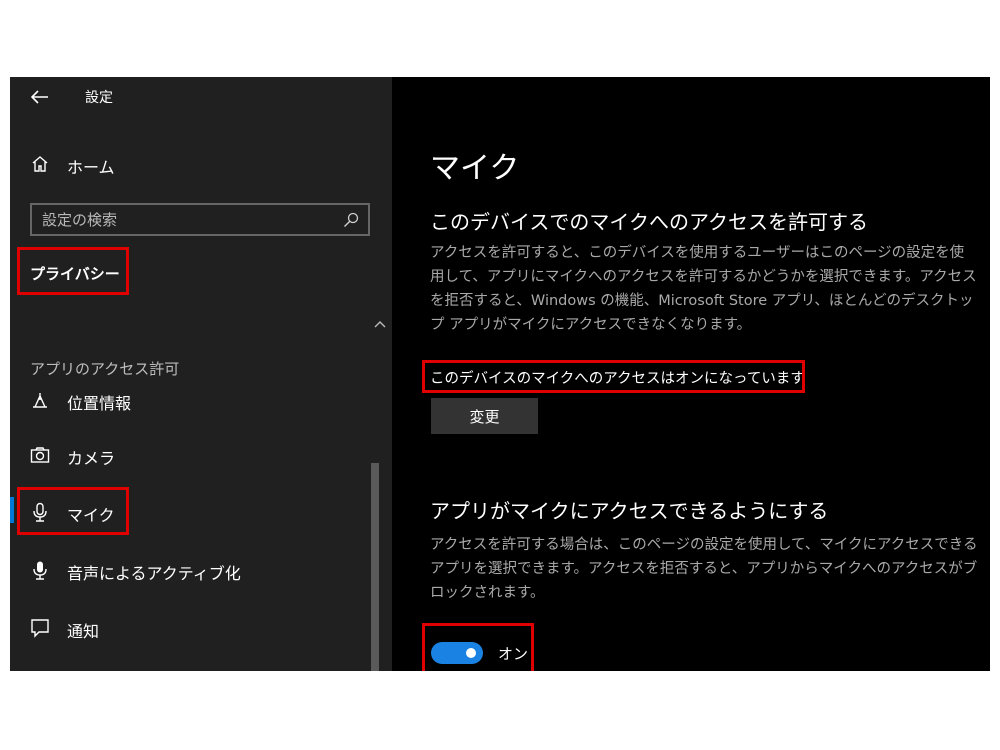  What do you see at coordinates (484, 416) in the screenshot?
I see `change-button: 変更` at bounding box center [484, 416].